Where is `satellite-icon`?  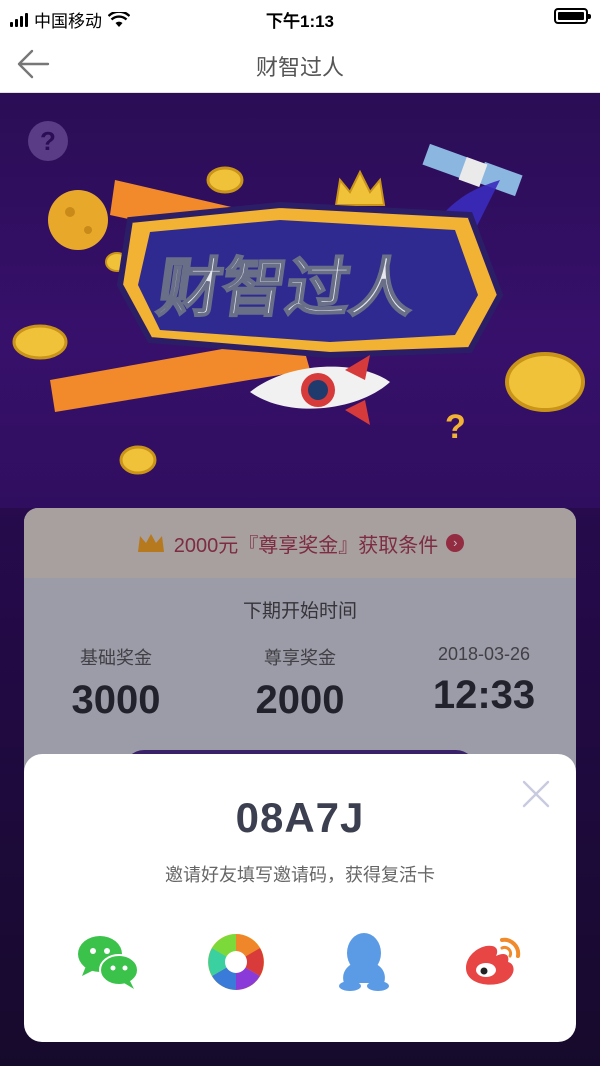
satellite-icon is located at coordinates (472, 170).